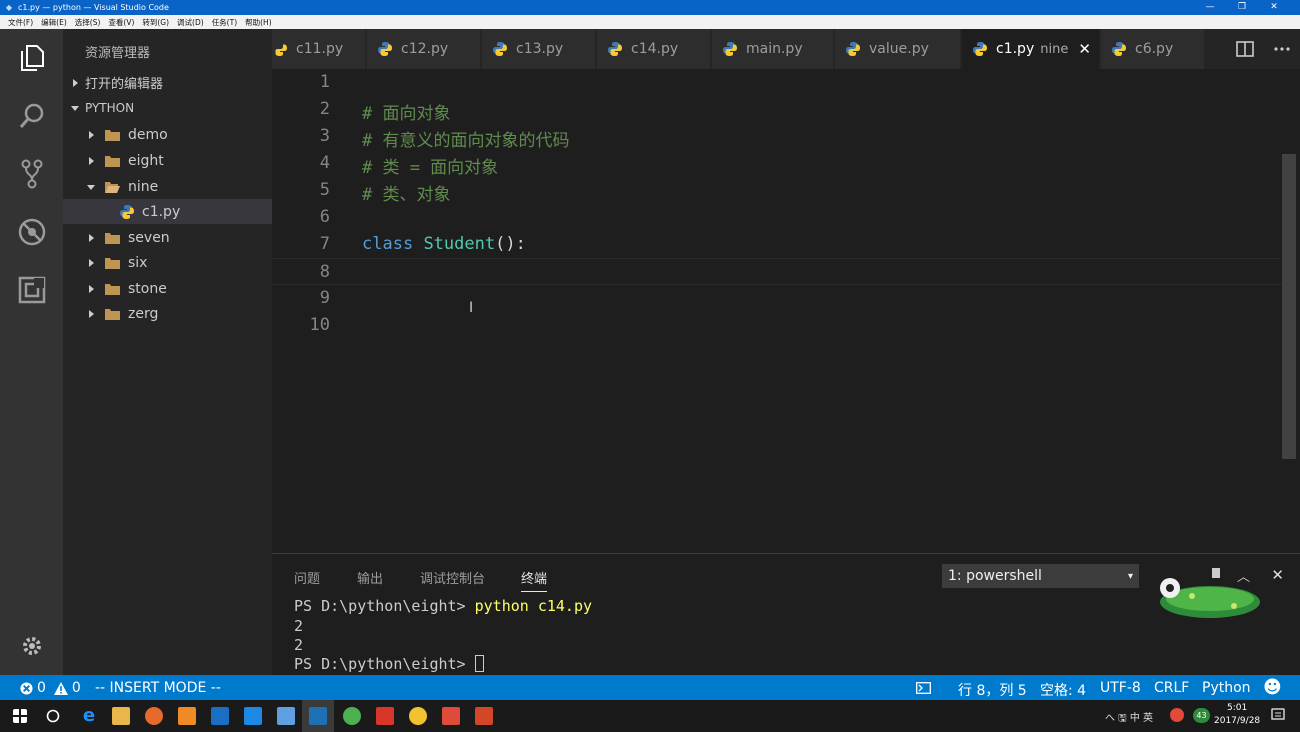 The image size is (1300, 732). Describe the element at coordinates (32, 646) in the screenshot. I see `settings-gear-icon` at that location.